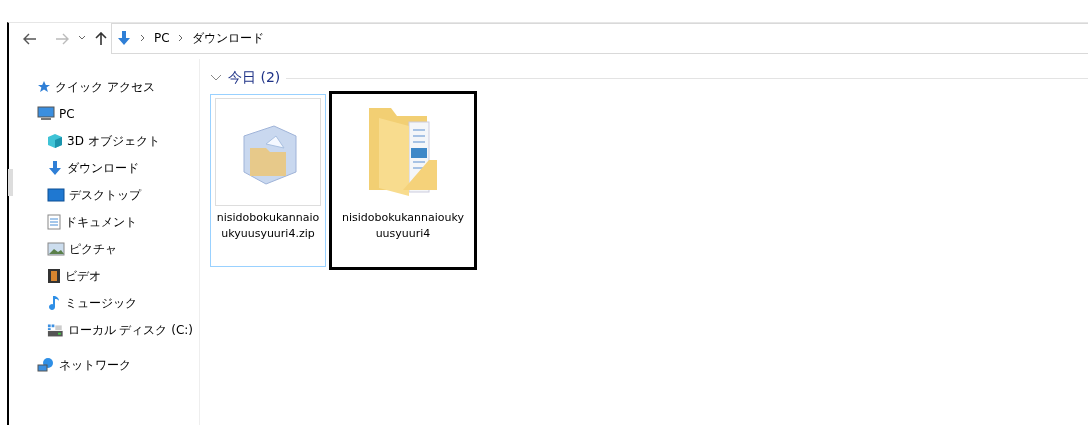  What do you see at coordinates (54, 302) in the screenshot?
I see `music-note-icon` at bounding box center [54, 302].